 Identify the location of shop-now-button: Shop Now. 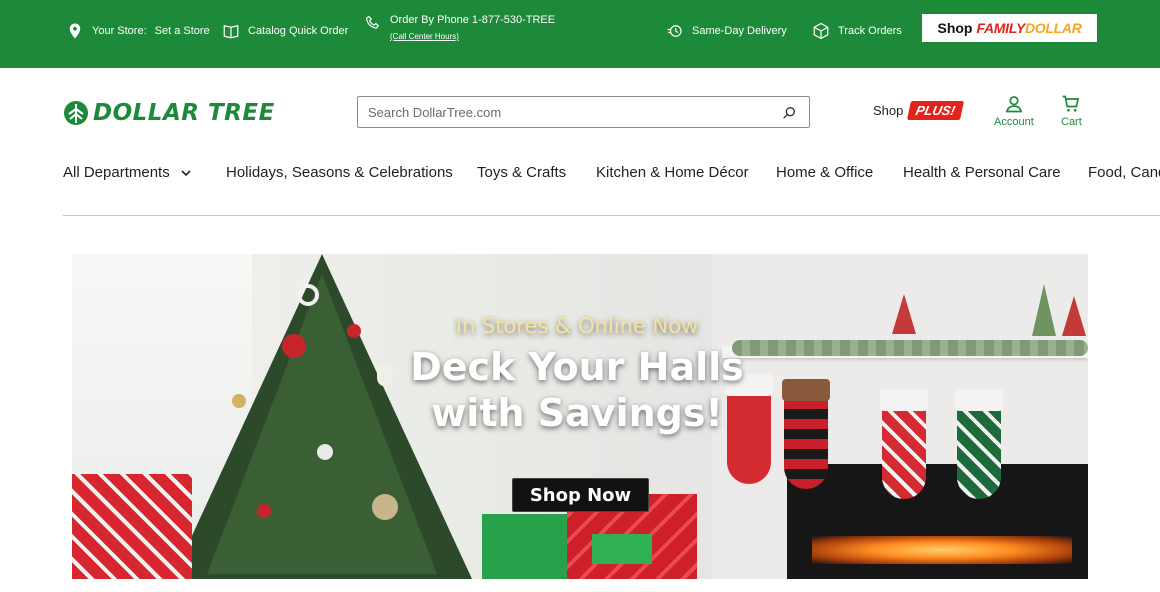
(580, 495).